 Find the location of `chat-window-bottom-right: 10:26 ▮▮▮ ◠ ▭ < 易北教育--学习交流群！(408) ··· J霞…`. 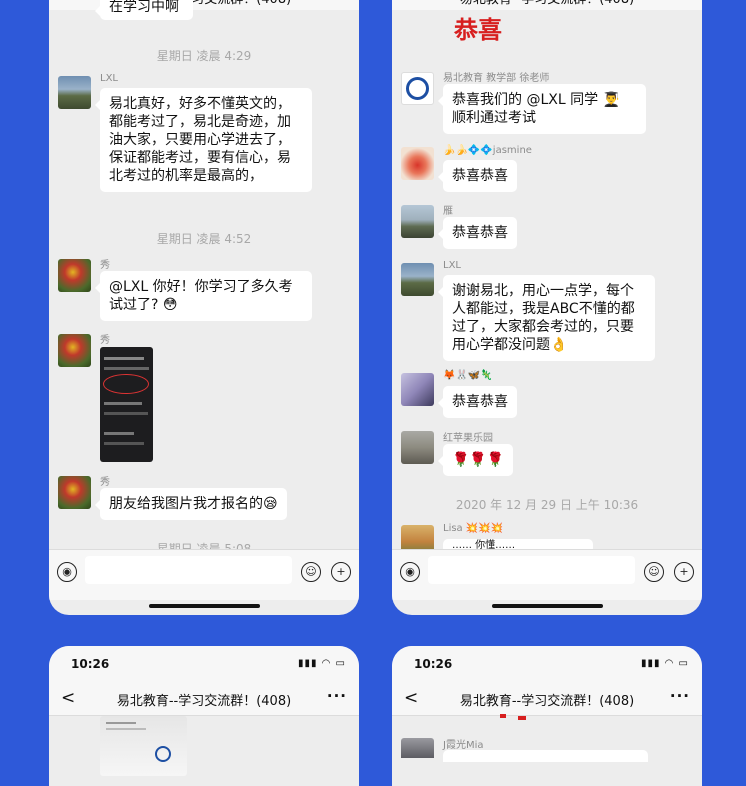

chat-window-bottom-right: 10:26 ▮▮▮ ◠ ▭ < 易北教育--学习交流群！(408) ··· J霞… is located at coordinates (547, 716).